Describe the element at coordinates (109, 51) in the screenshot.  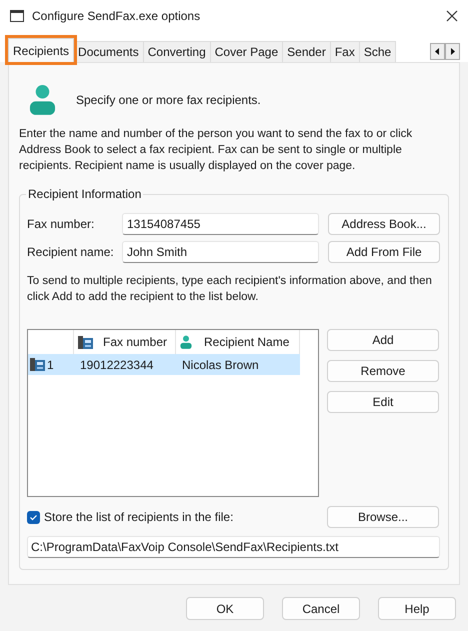
I see `tab: Documents` at that location.